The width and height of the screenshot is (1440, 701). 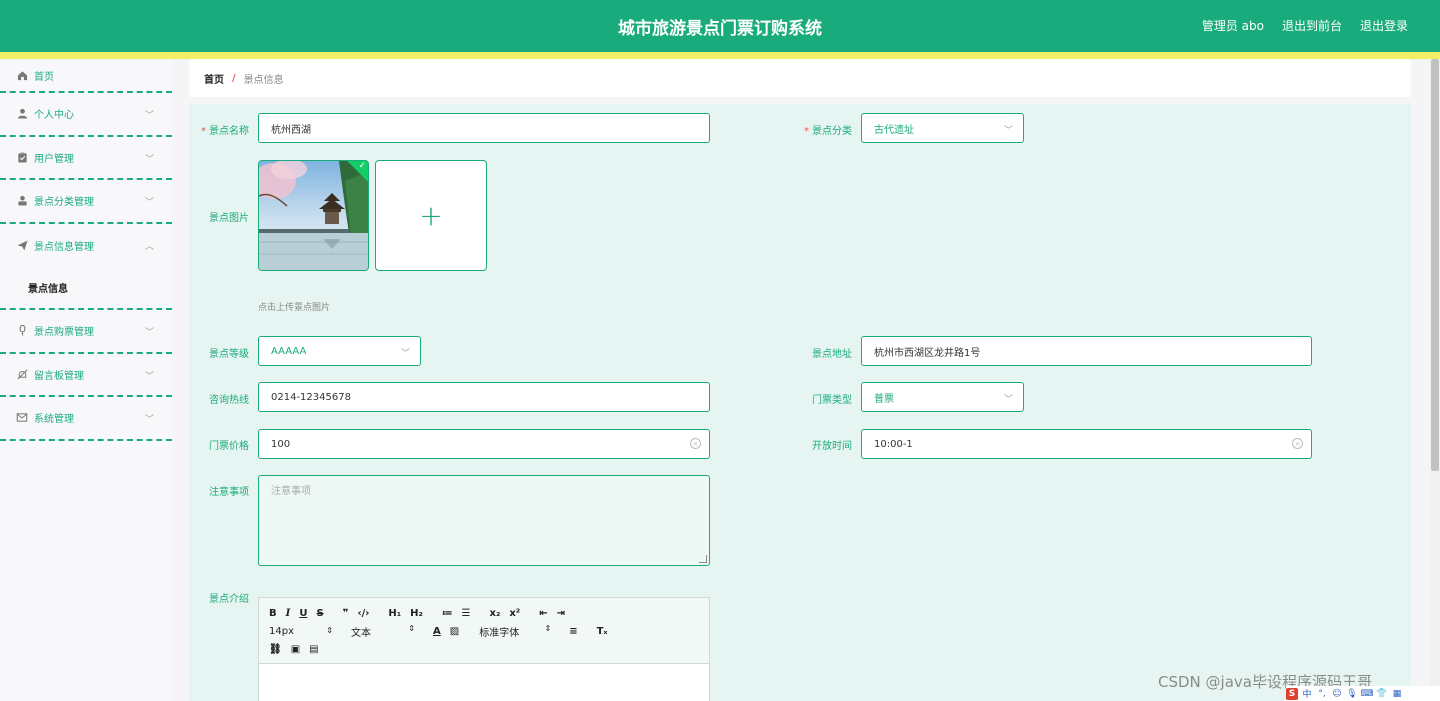 I want to click on text-type-select: 文本 ⇕, so click(x=383, y=631).